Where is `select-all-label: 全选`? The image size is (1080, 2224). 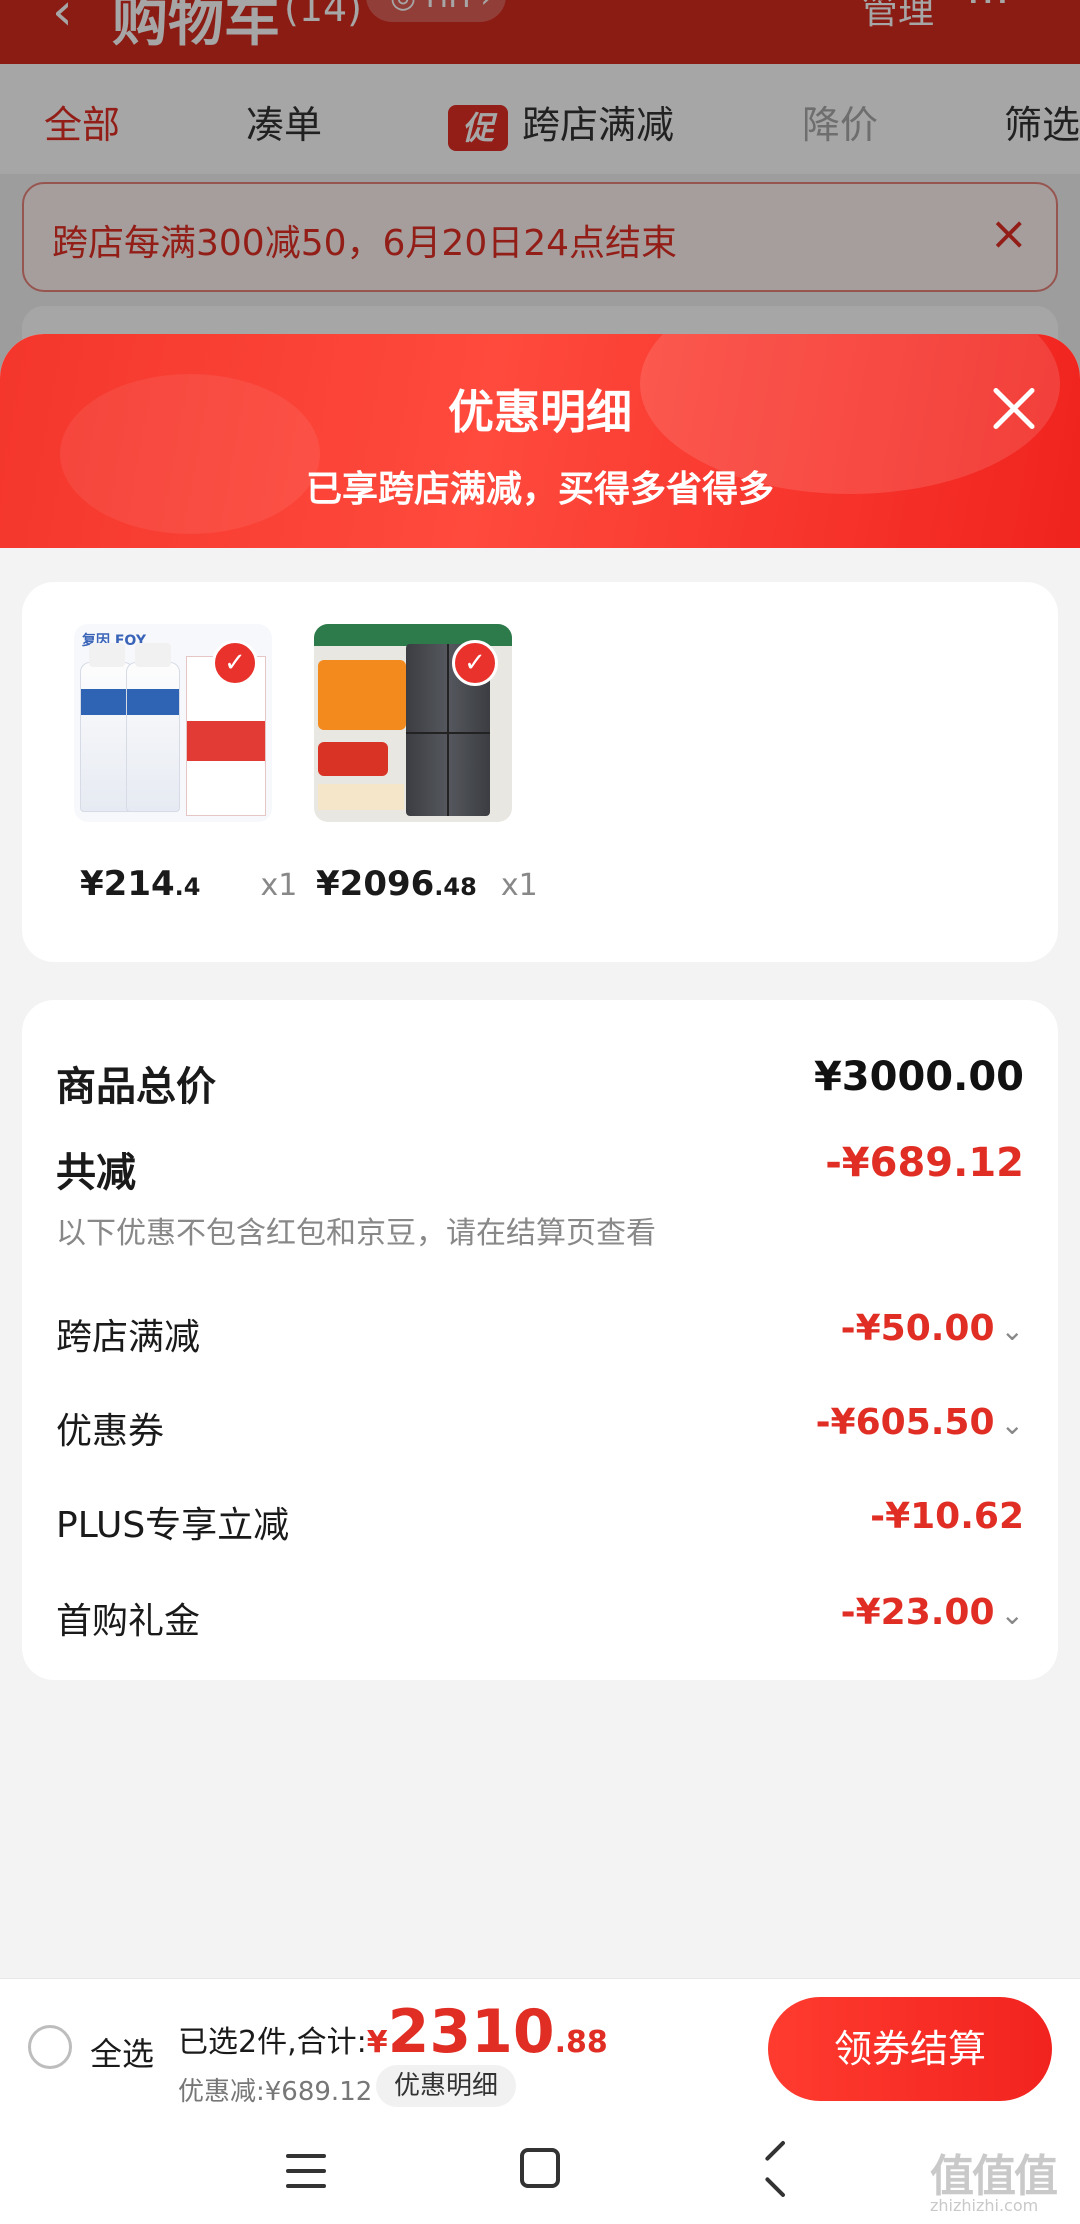 select-all-label: 全选 is located at coordinates (122, 2052).